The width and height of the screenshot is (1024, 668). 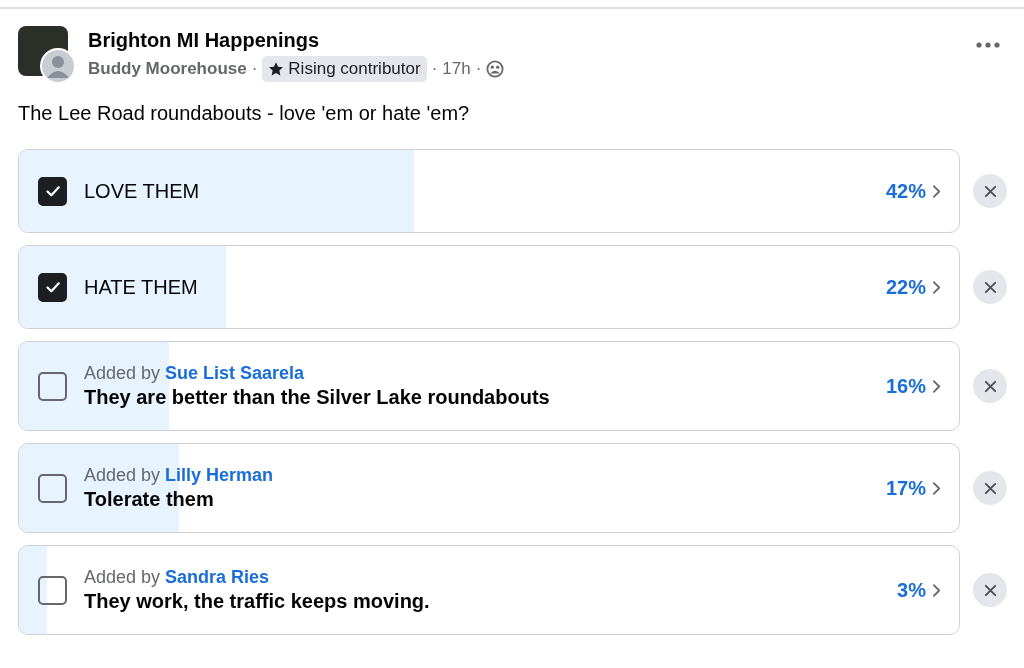 What do you see at coordinates (905, 191) in the screenshot?
I see `vote-percentage: 42%` at bounding box center [905, 191].